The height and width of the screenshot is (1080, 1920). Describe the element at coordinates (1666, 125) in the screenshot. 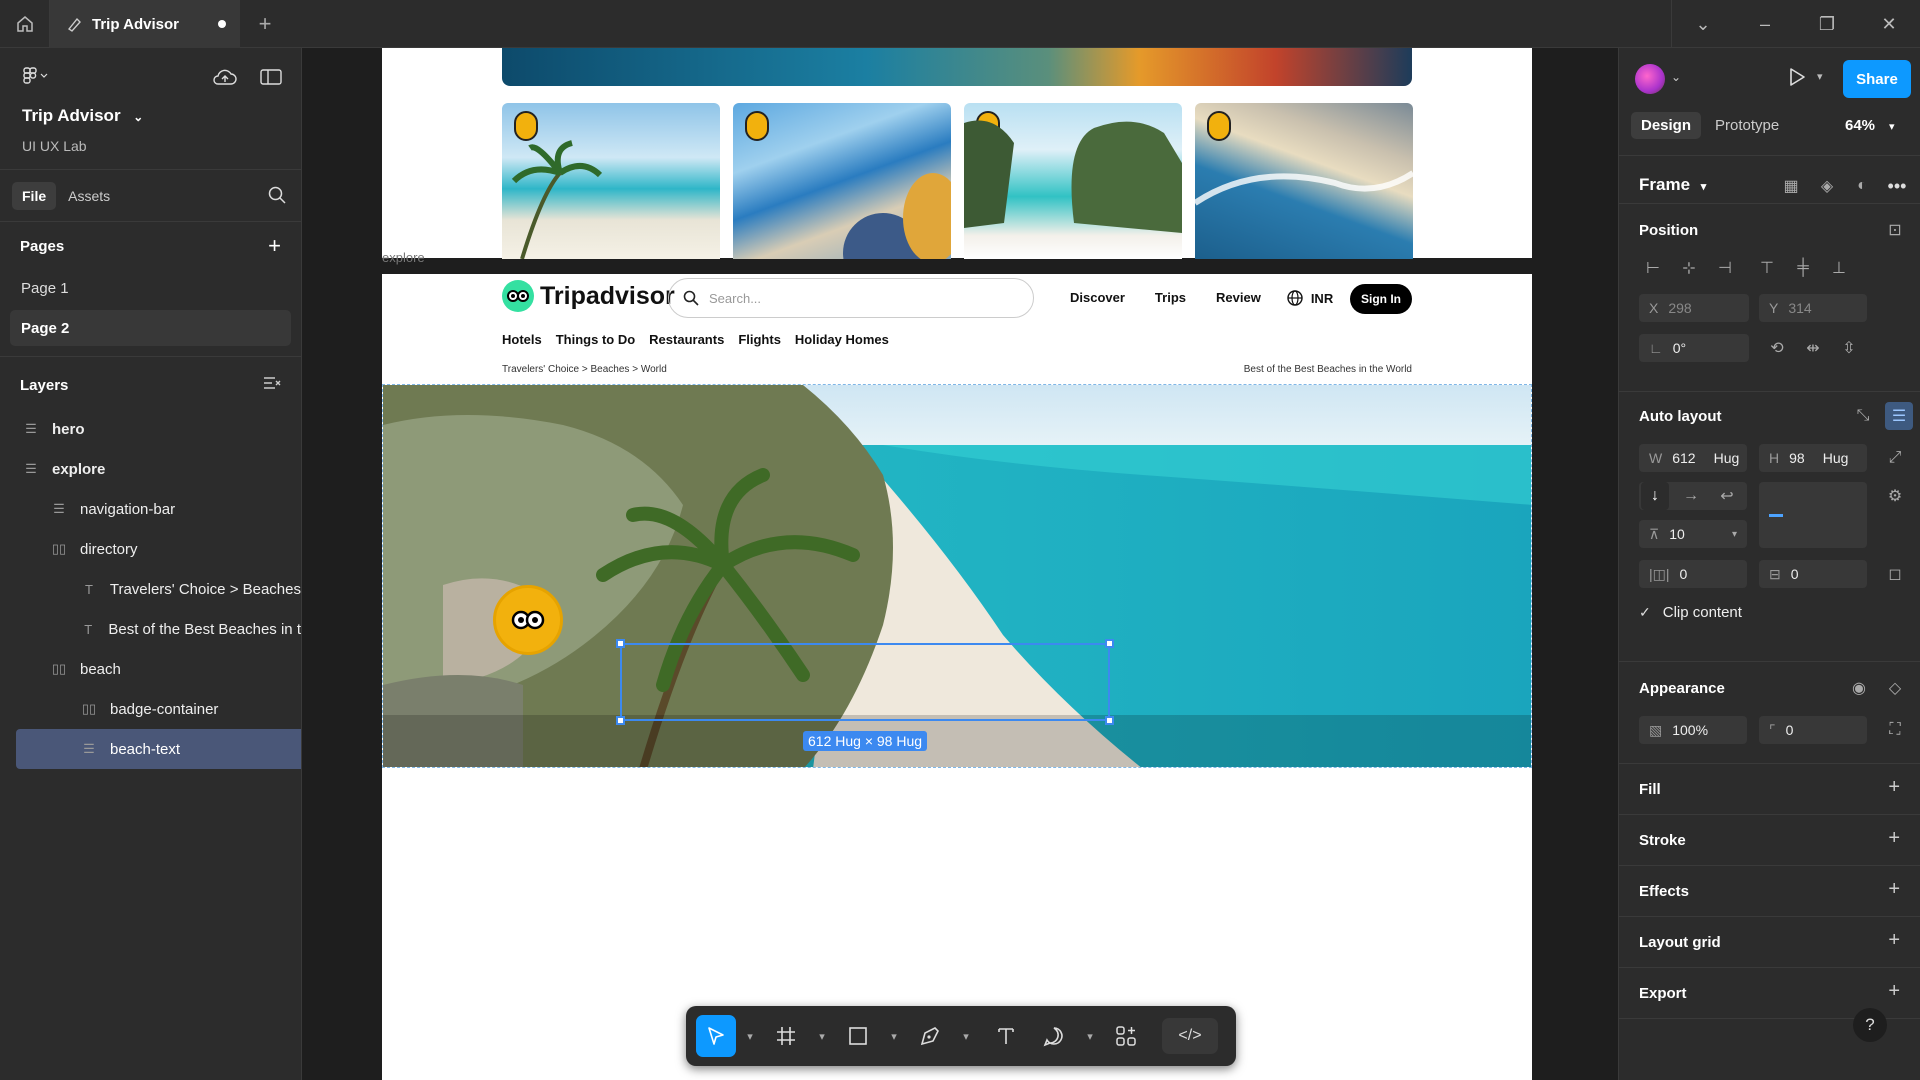

I see `tab-design: Design` at that location.